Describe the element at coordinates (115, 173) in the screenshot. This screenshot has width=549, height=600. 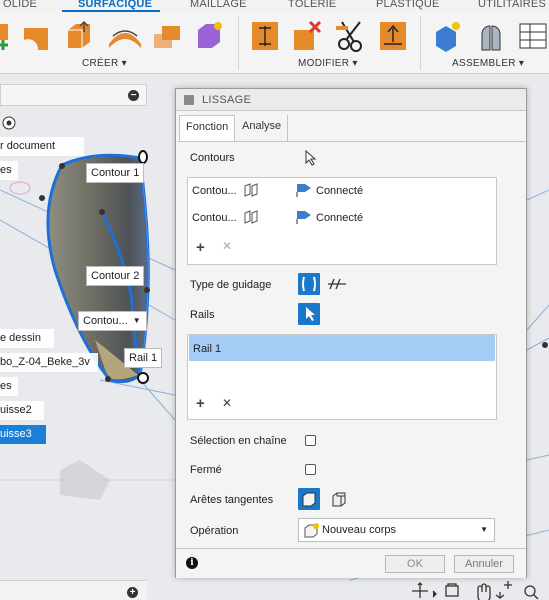
I see `contour-1-label: Contour 1` at that location.